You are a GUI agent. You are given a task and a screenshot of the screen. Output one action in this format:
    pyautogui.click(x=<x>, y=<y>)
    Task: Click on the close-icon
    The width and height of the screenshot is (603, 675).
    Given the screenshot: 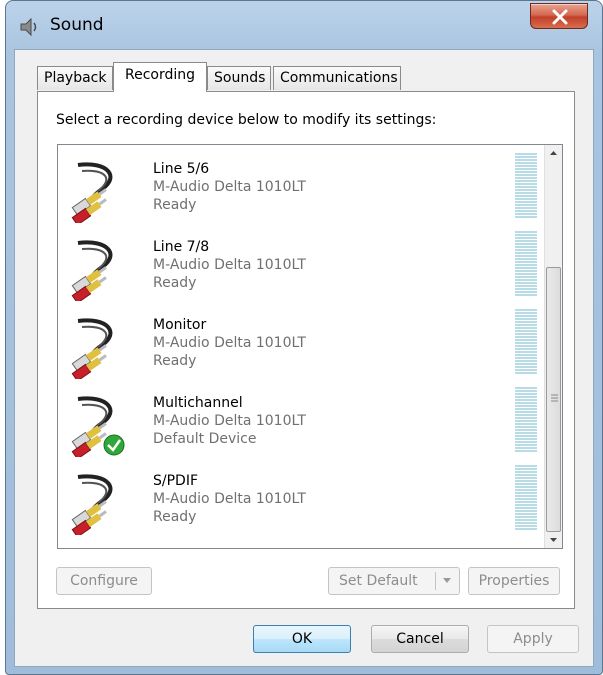 What is the action you would take?
    pyautogui.click(x=560, y=17)
    